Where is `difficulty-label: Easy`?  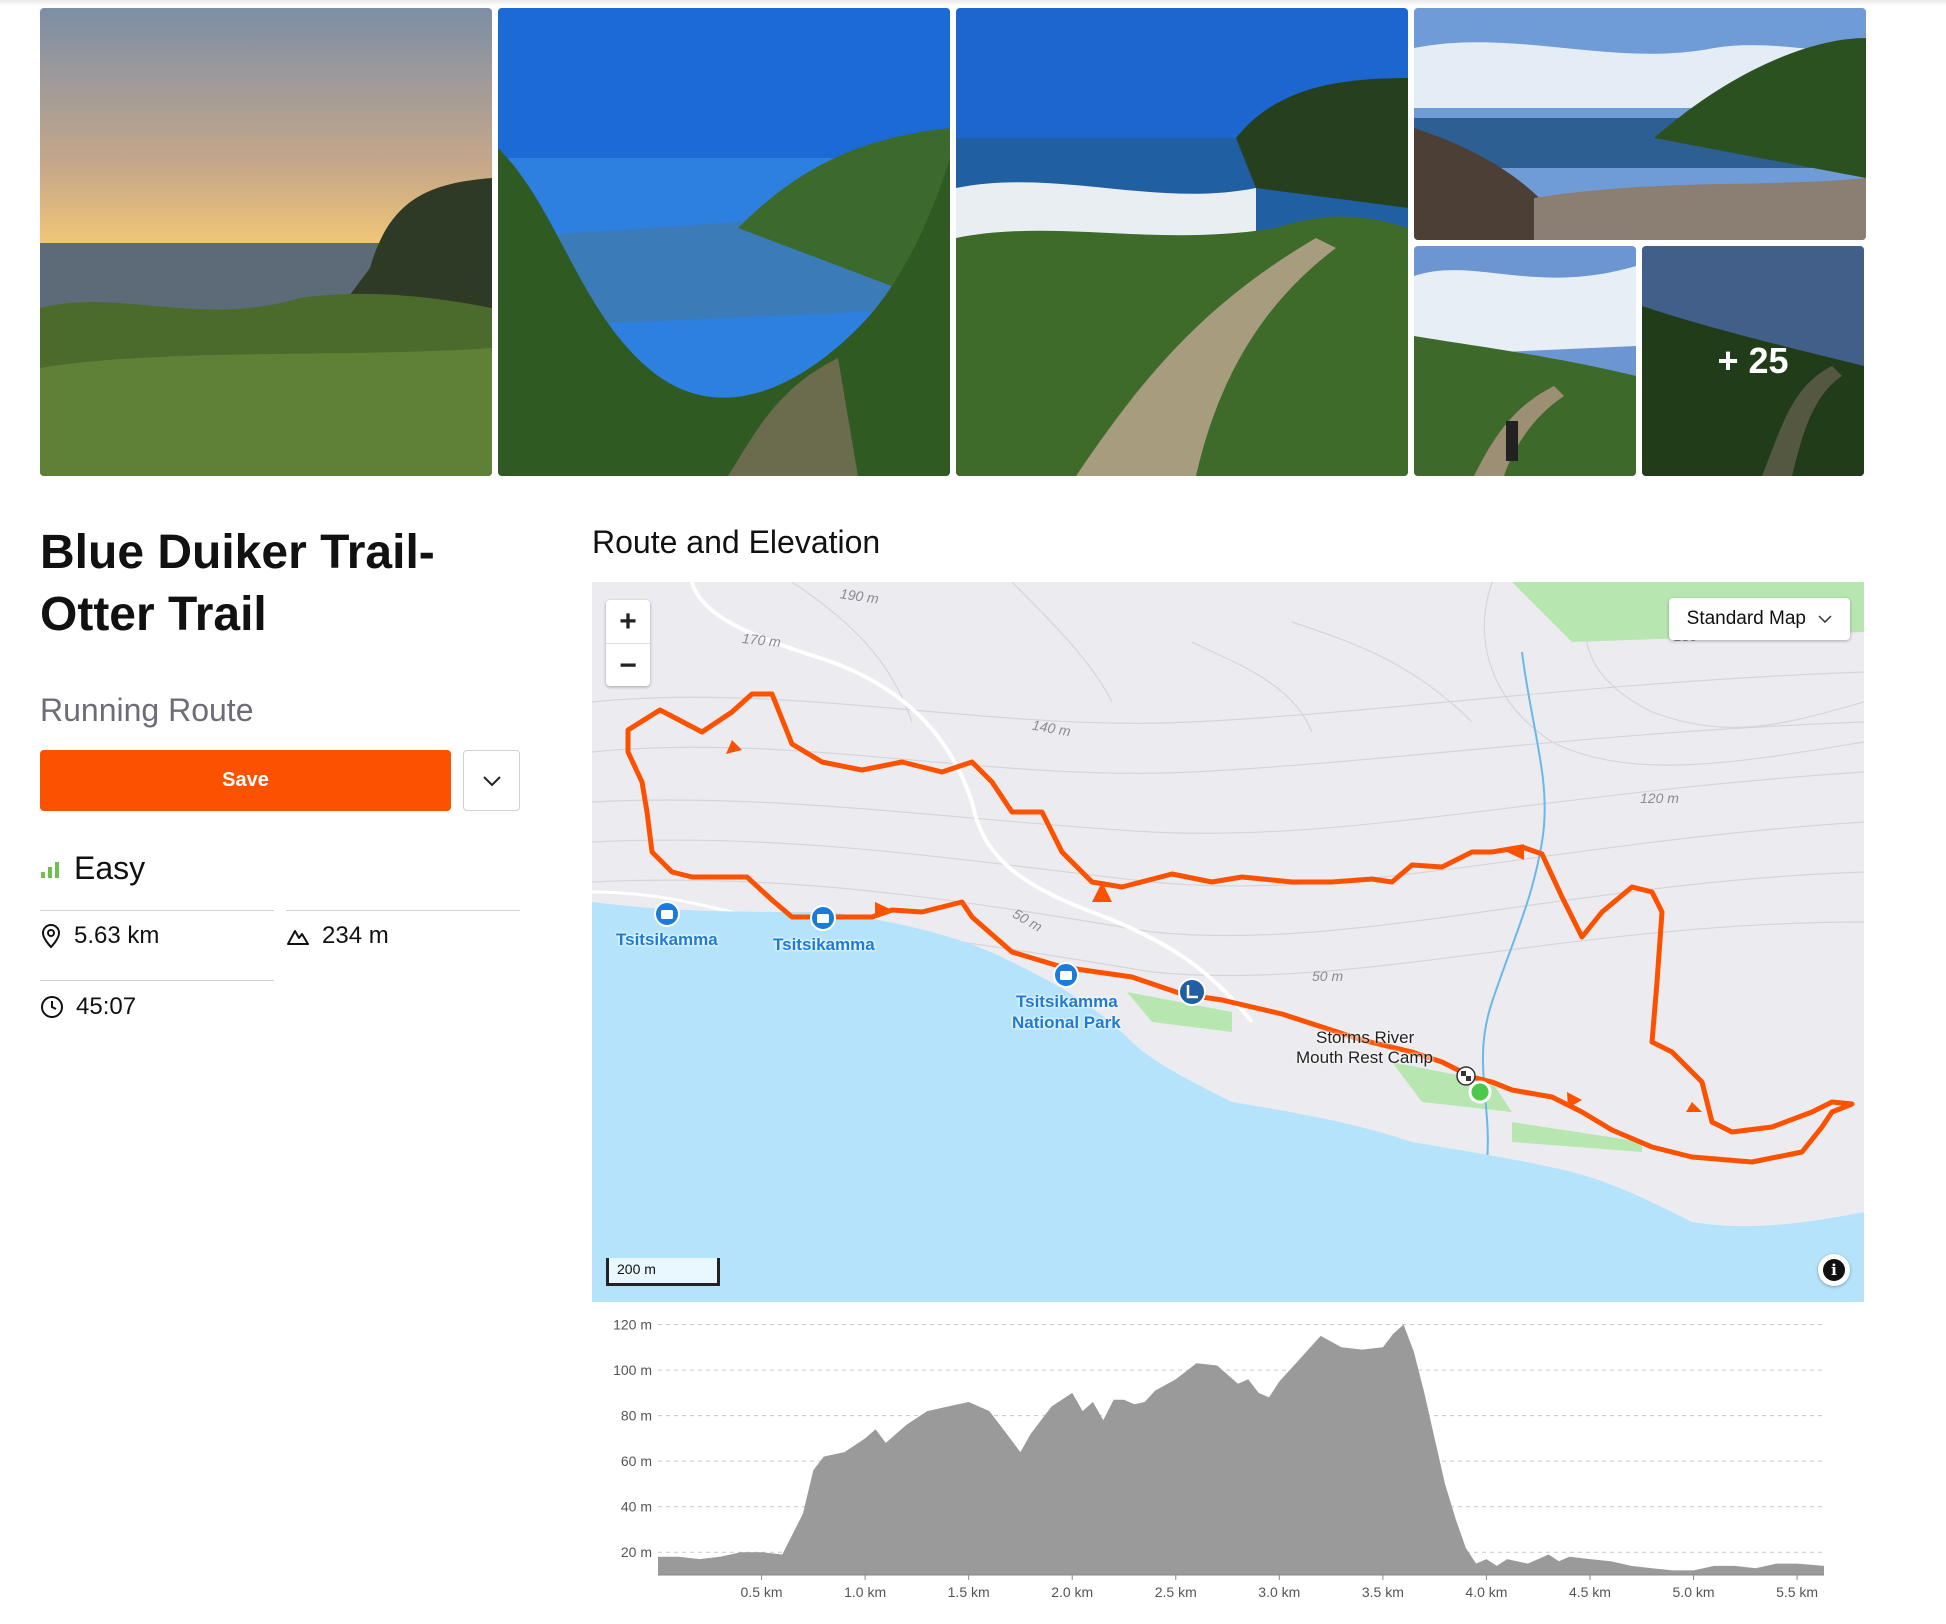 difficulty-label: Easy is located at coordinates (110, 868).